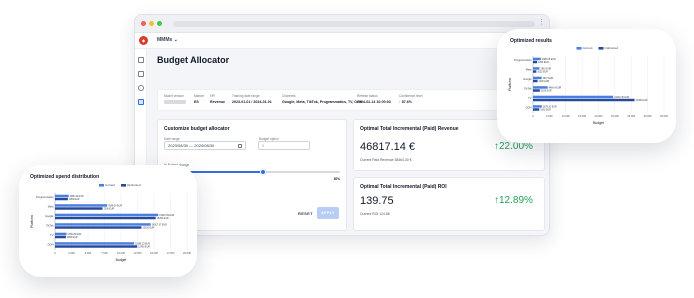 The height and width of the screenshot is (298, 694). What do you see at coordinates (148, 228) in the screenshot?
I see `bar-data-label: 13100 EUR` at bounding box center [148, 228].